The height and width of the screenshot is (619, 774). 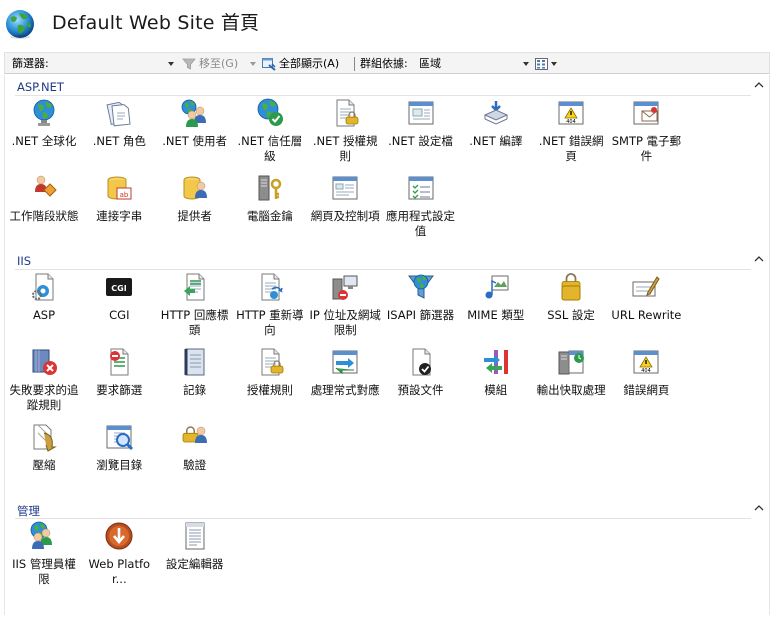 What do you see at coordinates (354, 64) in the screenshot?
I see `toolbar-separator` at bounding box center [354, 64].